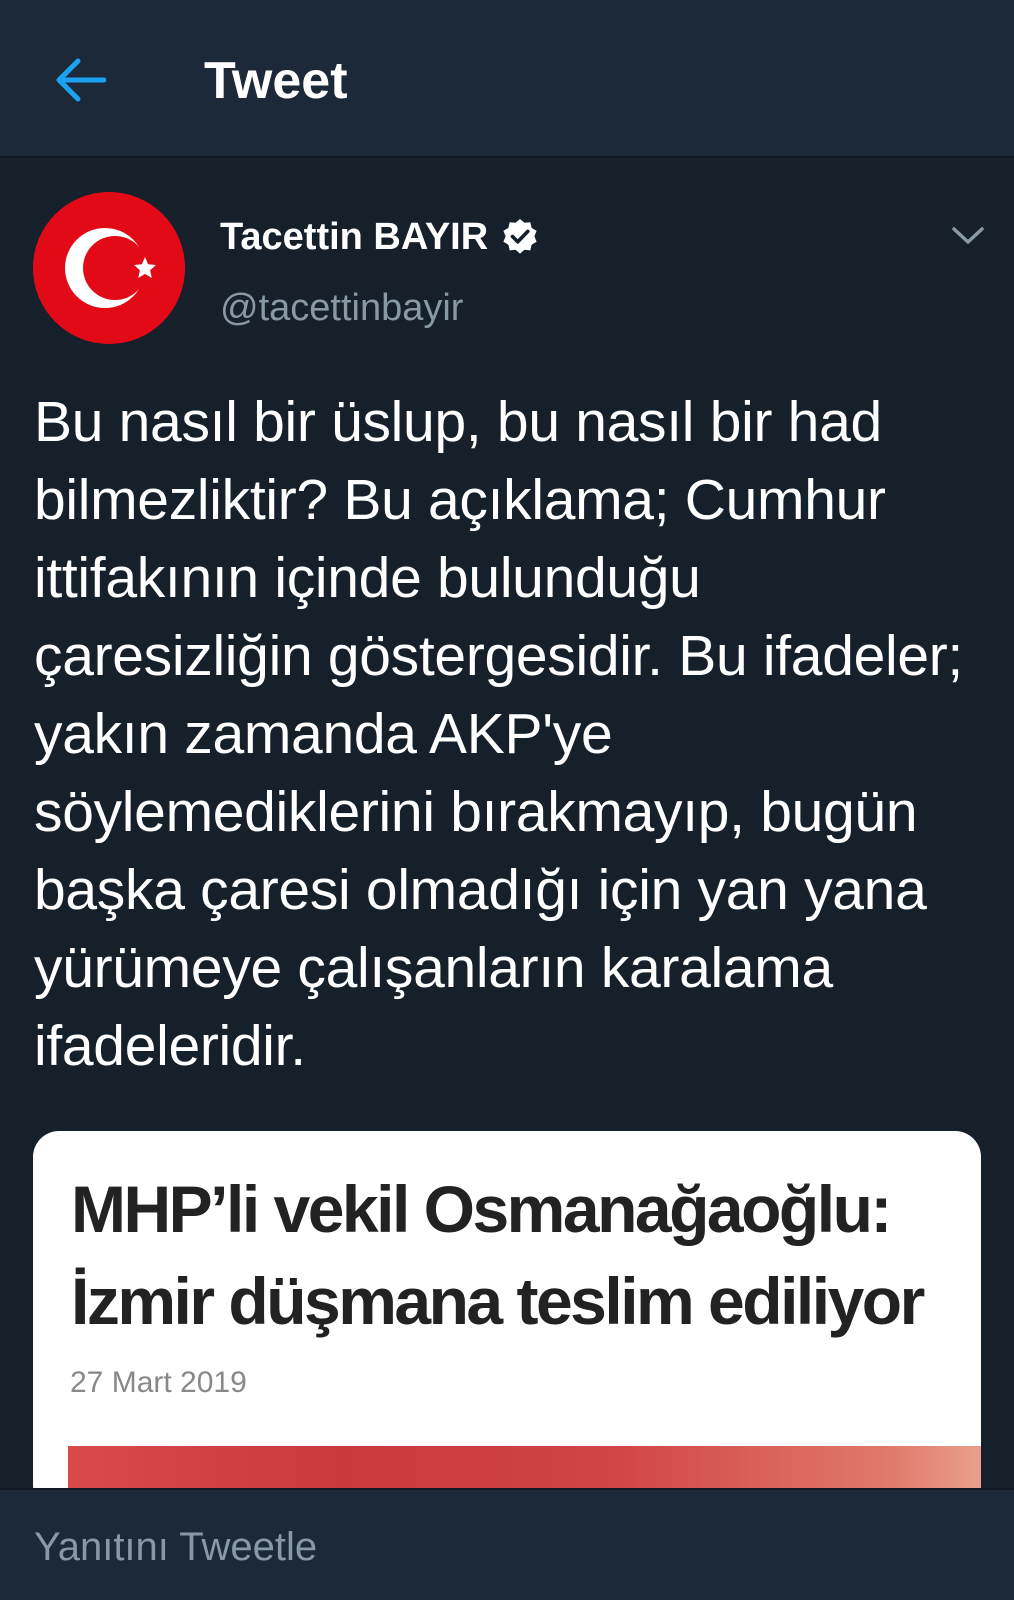 The image size is (1014, 1600). What do you see at coordinates (520, 236) in the screenshot?
I see `verified-badge-icon` at bounding box center [520, 236].